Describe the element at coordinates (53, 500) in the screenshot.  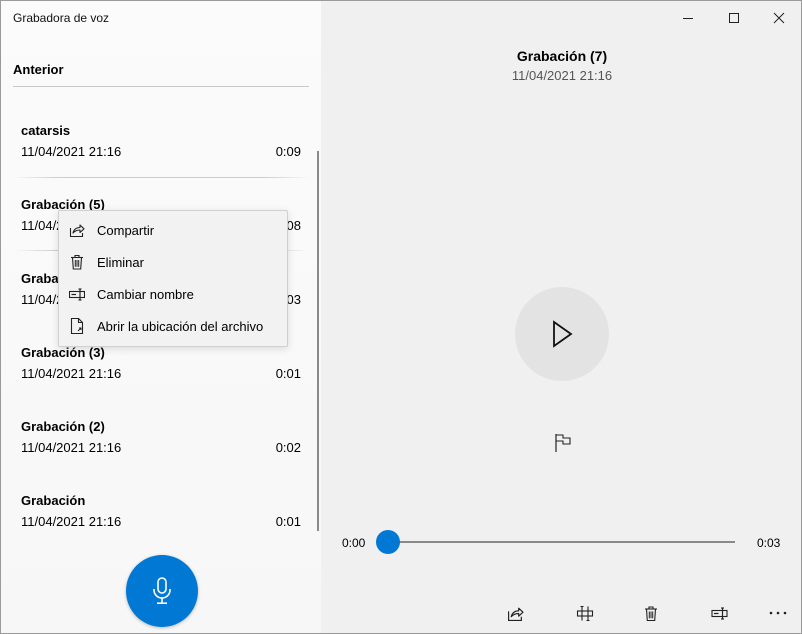
I see `recording-name: Grabación` at that location.